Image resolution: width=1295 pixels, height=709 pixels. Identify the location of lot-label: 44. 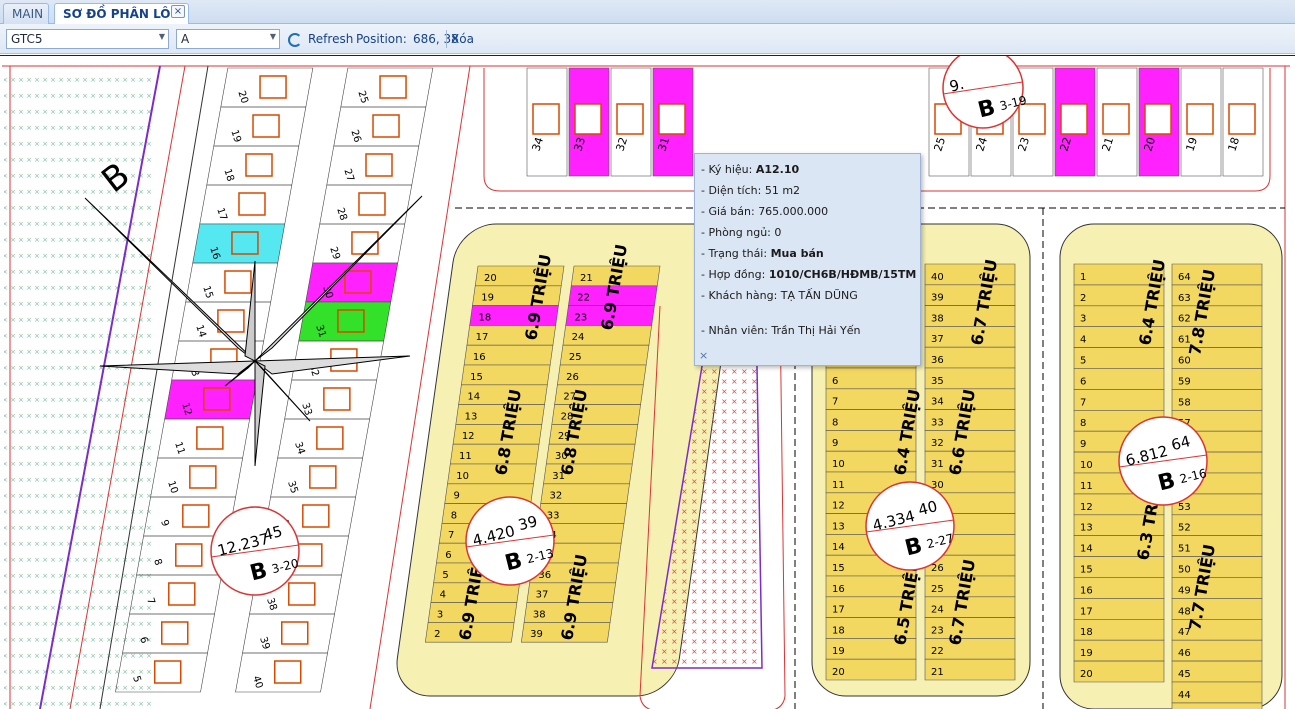
(1184, 695).